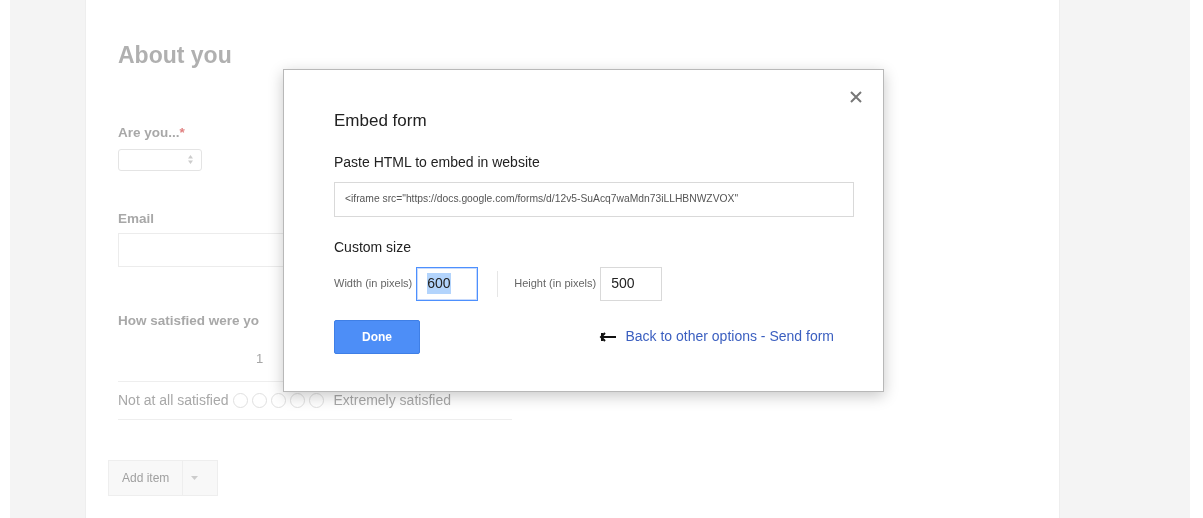 The width and height of the screenshot is (1203, 518). I want to click on question-label: Email, so click(136, 218).